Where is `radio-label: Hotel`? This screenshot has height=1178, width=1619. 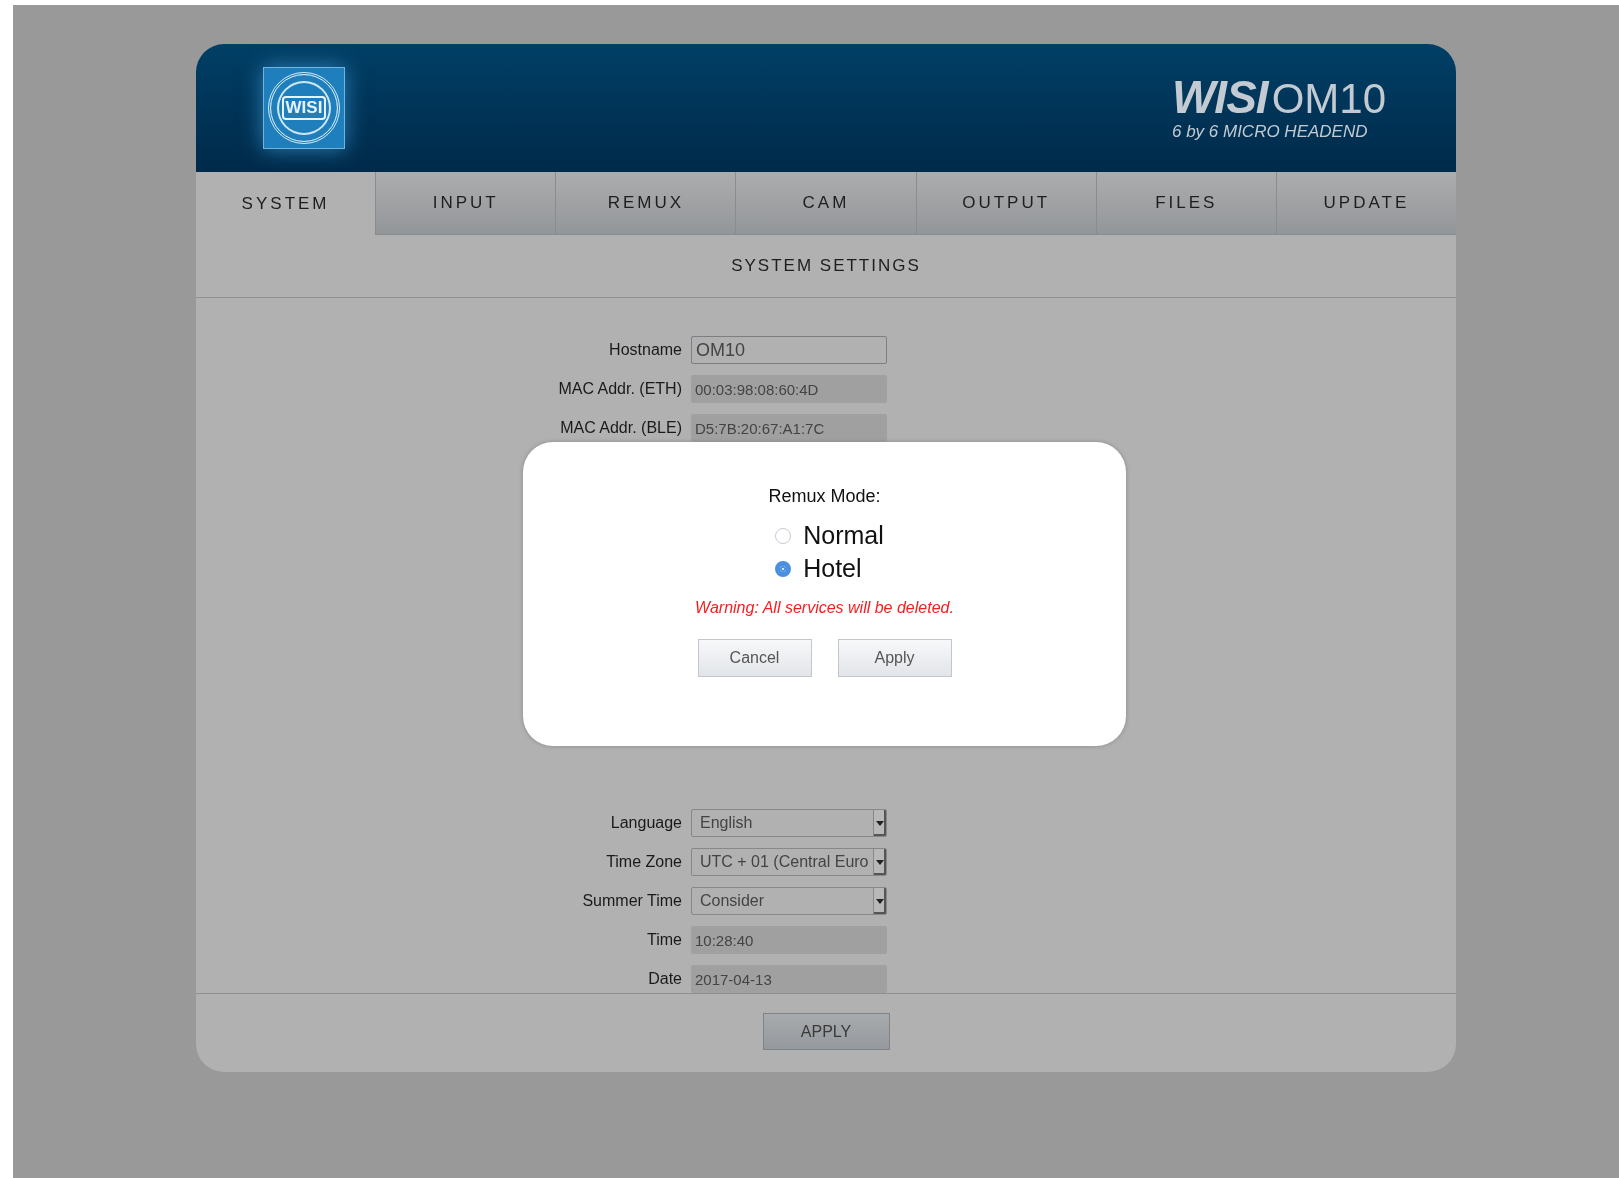
radio-label: Hotel is located at coordinates (832, 568).